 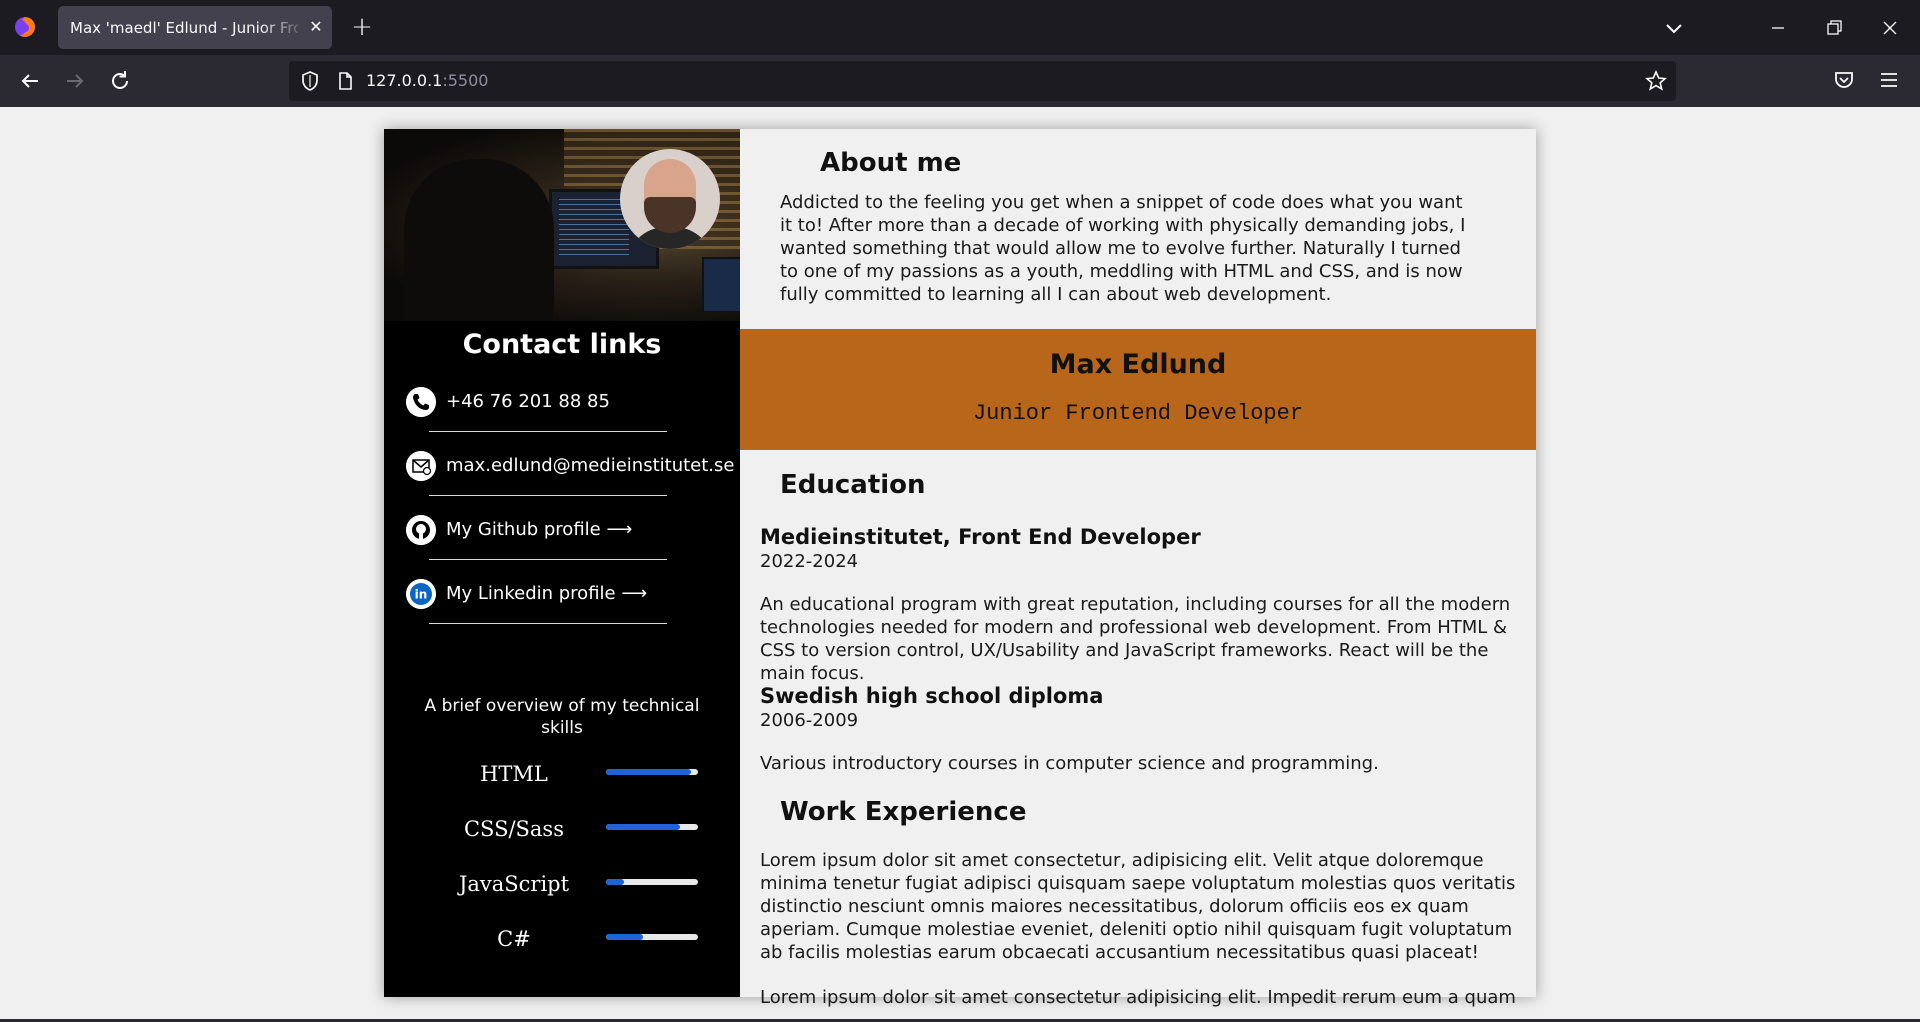 I want to click on linkedin-icon: in, so click(x=421, y=594).